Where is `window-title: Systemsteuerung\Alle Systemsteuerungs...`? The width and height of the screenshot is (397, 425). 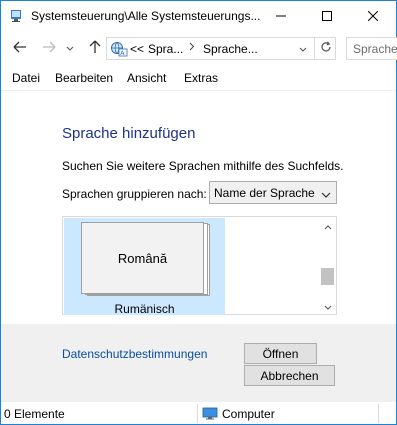 window-title: Systemsteuerung\Alle Systemsteuerungs... is located at coordinates (146, 16).